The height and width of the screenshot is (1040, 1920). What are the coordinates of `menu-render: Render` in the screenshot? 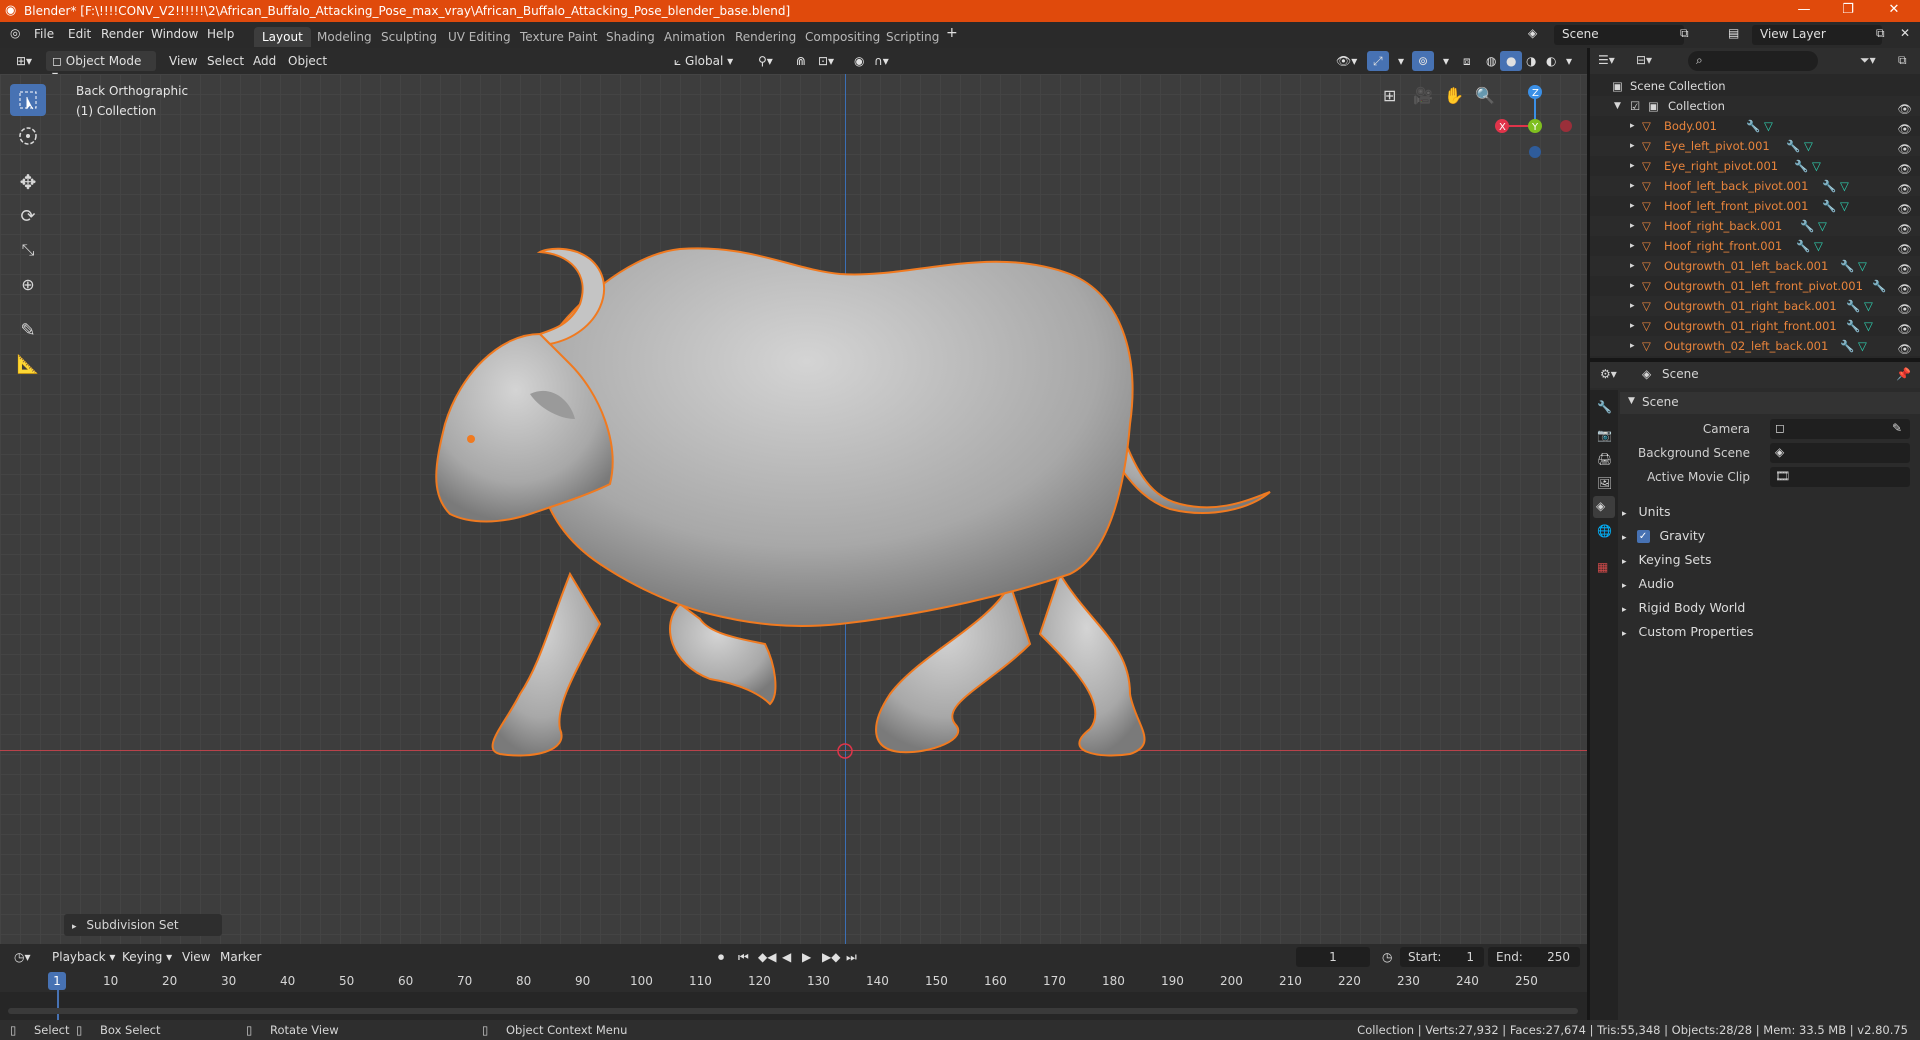 It's located at (122, 34).